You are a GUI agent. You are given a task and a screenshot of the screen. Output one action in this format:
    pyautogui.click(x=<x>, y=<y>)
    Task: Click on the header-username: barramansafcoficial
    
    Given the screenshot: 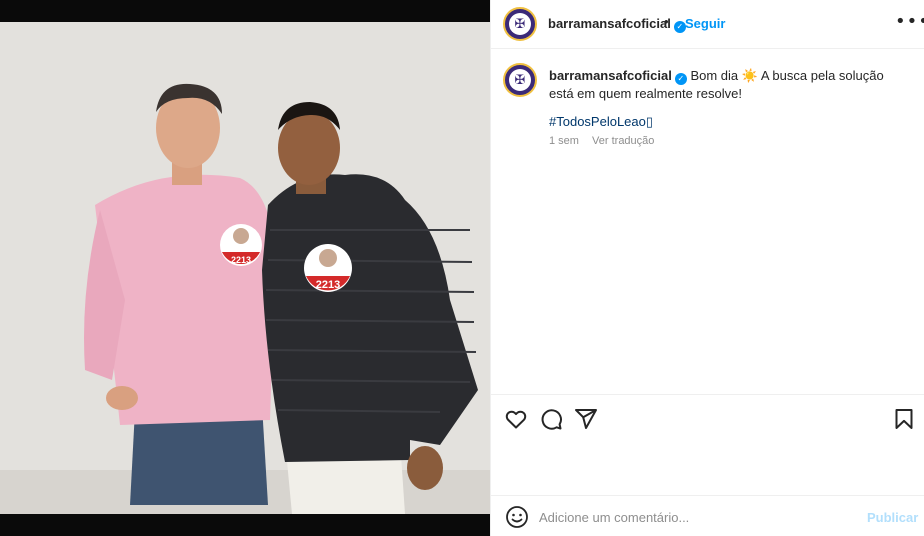 What is the action you would take?
    pyautogui.click(x=609, y=23)
    